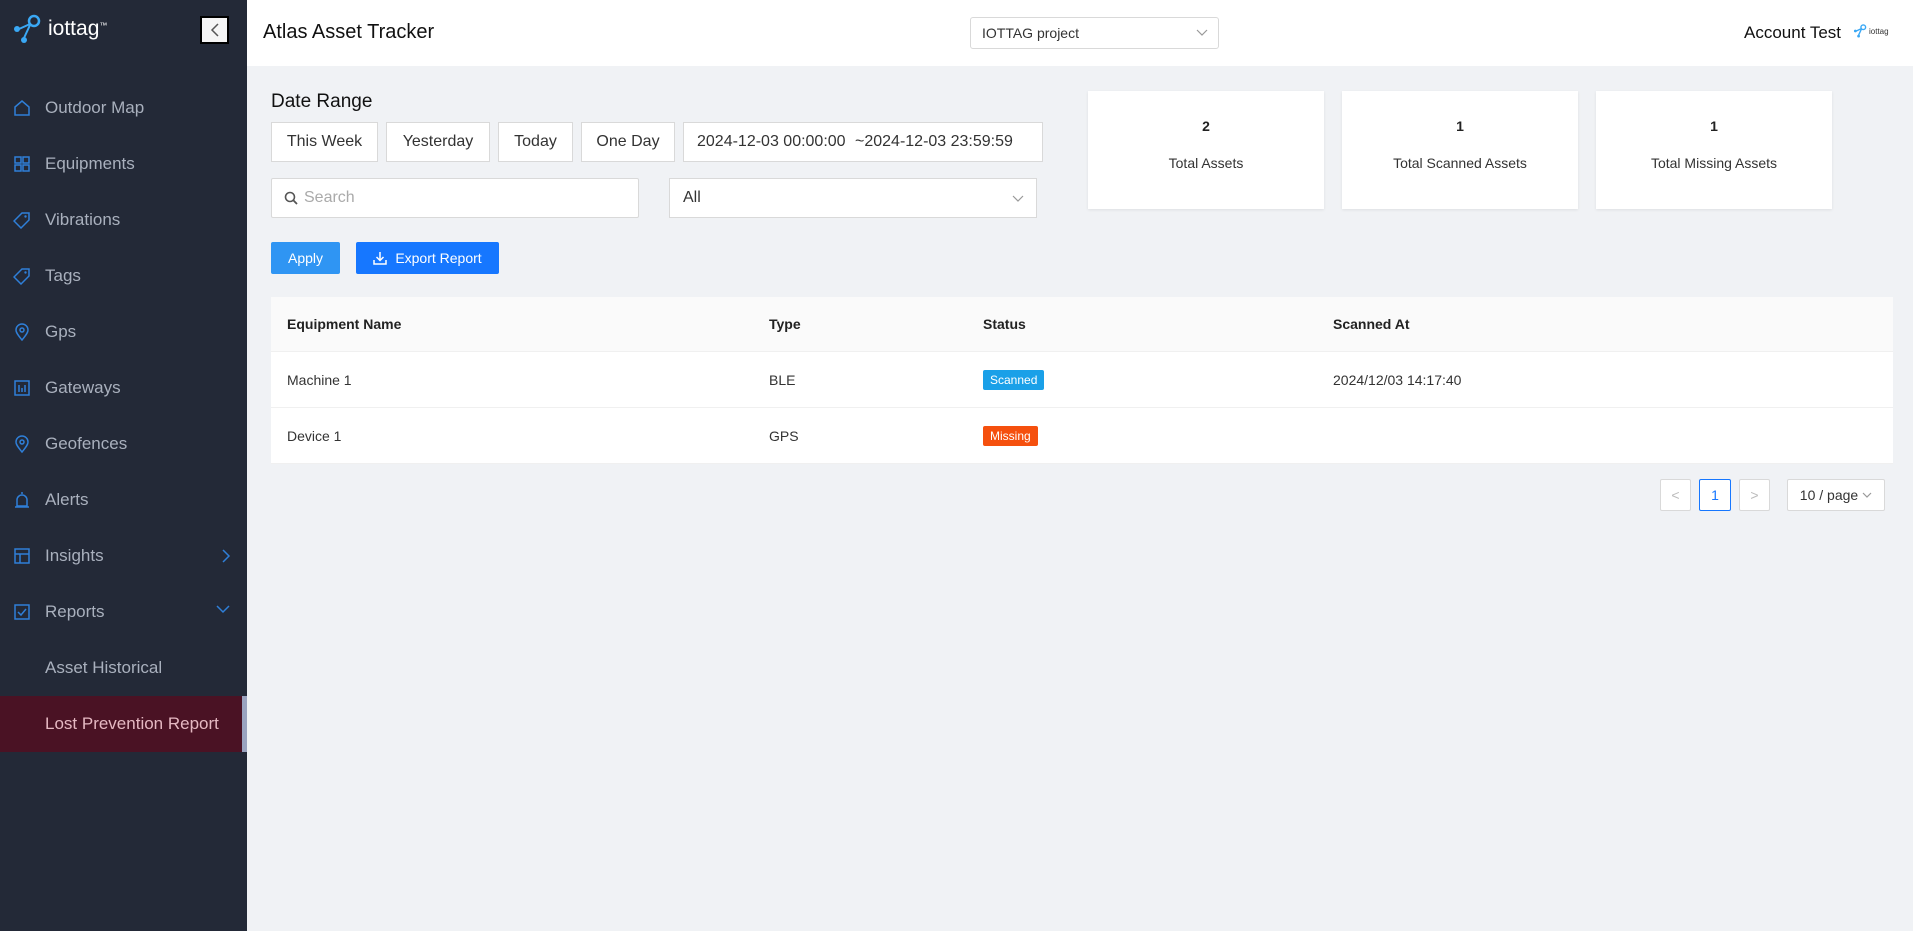 This screenshot has height=931, width=1913. Describe the element at coordinates (1715, 495) in the screenshot. I see `page-1-button: 1` at that location.